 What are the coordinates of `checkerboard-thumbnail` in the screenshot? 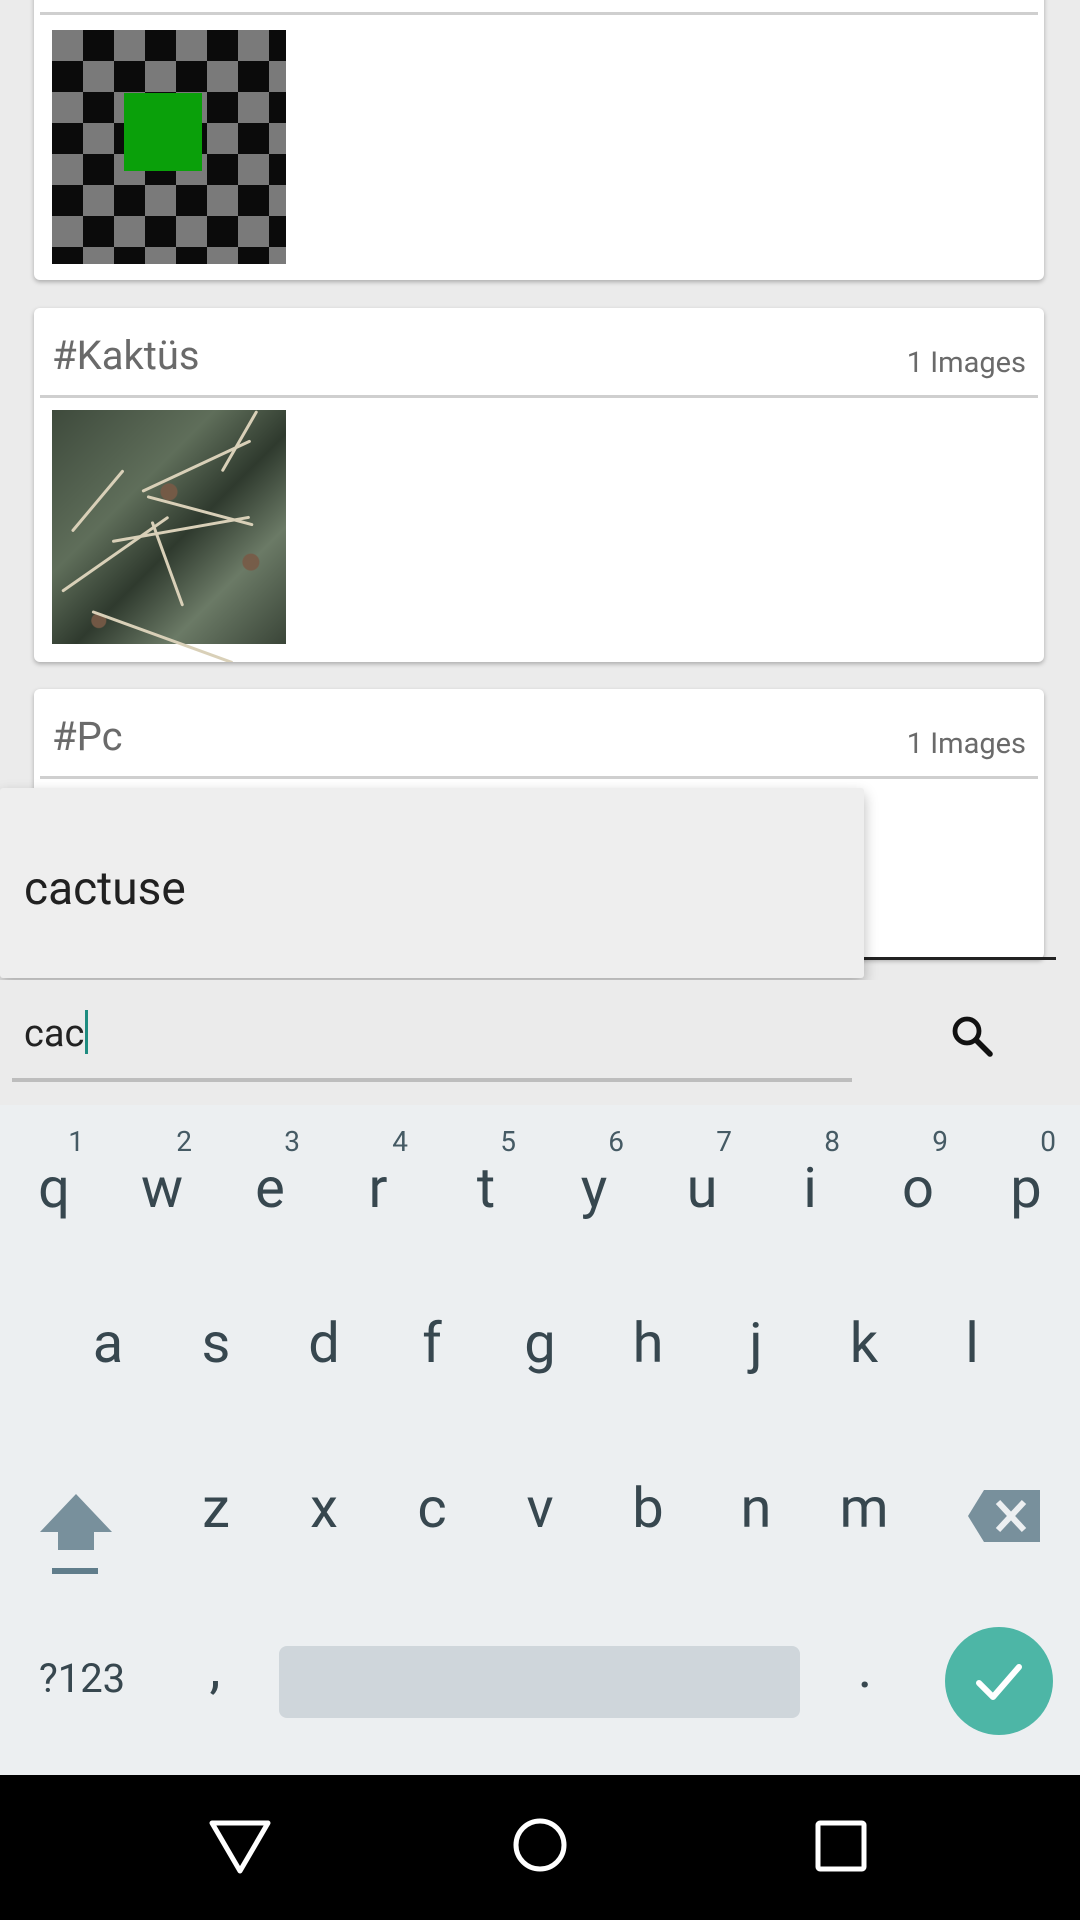 It's located at (169, 147).